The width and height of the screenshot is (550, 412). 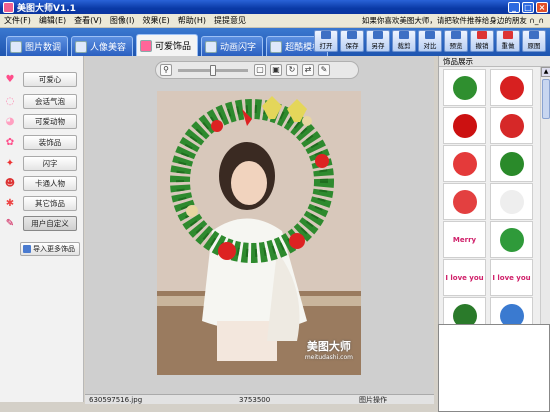 What do you see at coordinates (494, 368) in the screenshot?
I see `preview-box` at bounding box center [494, 368].